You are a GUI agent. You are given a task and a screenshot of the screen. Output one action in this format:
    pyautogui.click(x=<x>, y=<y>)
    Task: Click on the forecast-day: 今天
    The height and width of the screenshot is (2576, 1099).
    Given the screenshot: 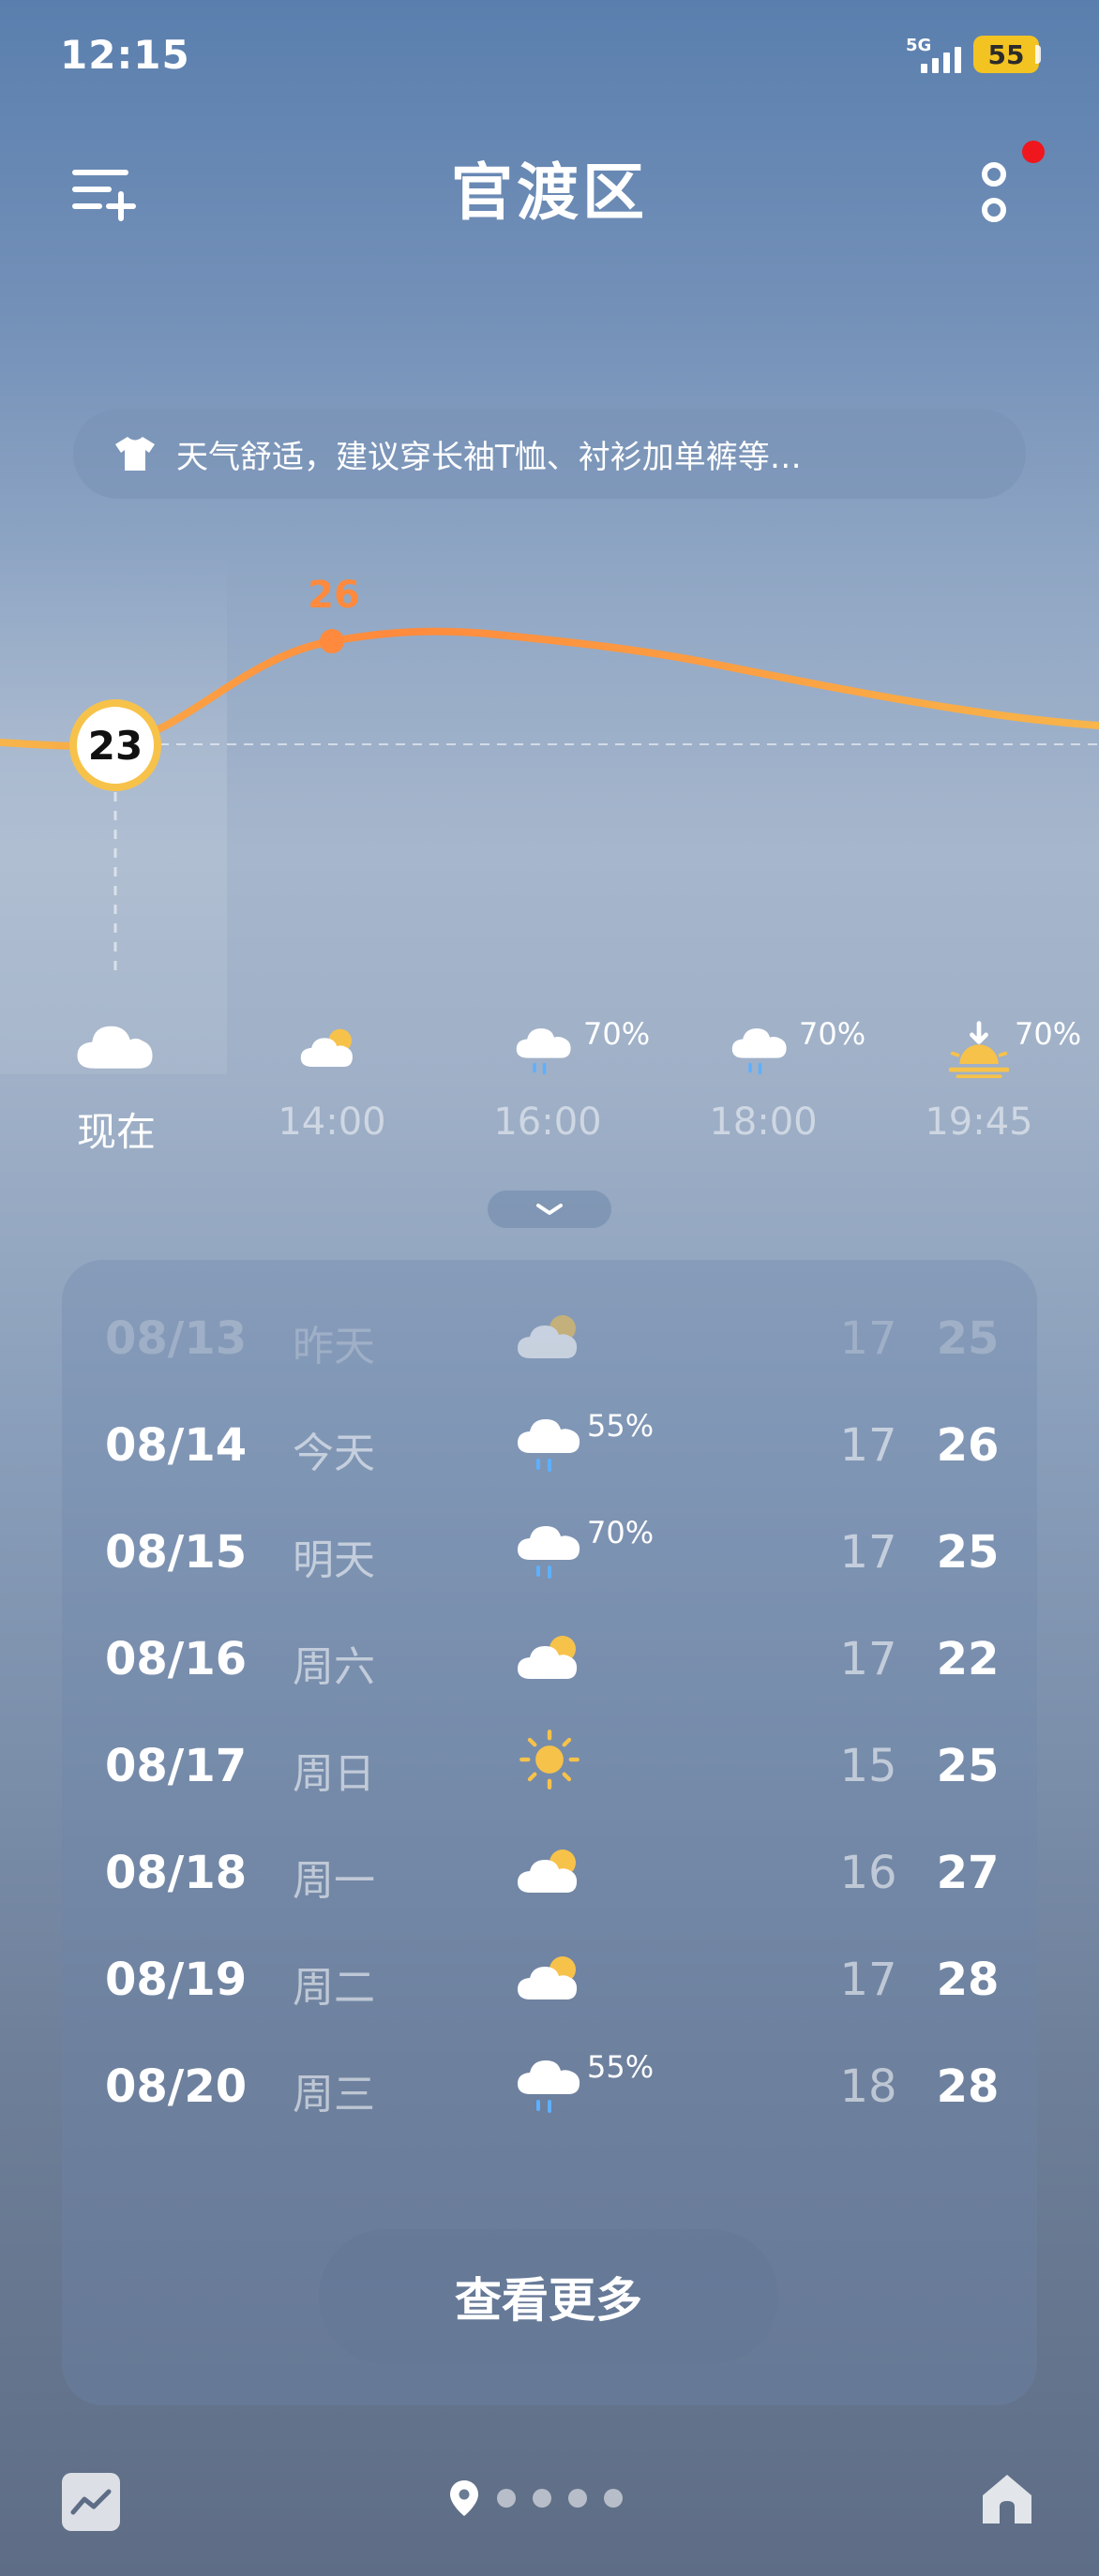 What is the action you would take?
    pyautogui.click(x=334, y=1453)
    